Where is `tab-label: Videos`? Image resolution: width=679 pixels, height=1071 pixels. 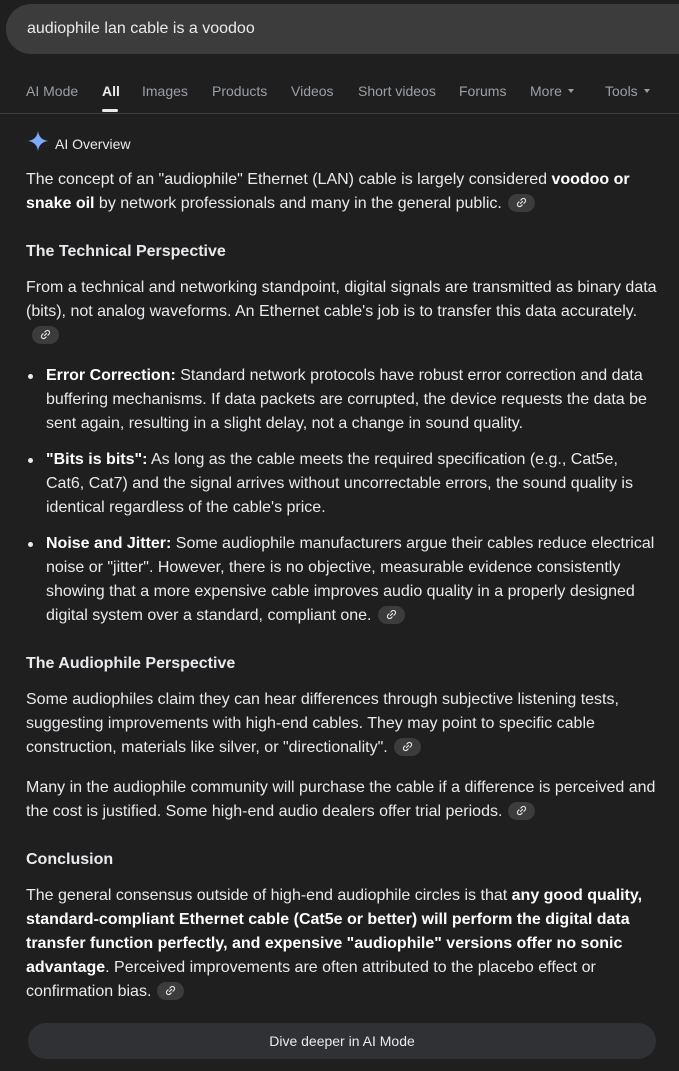
tab-label: Videos is located at coordinates (312, 91).